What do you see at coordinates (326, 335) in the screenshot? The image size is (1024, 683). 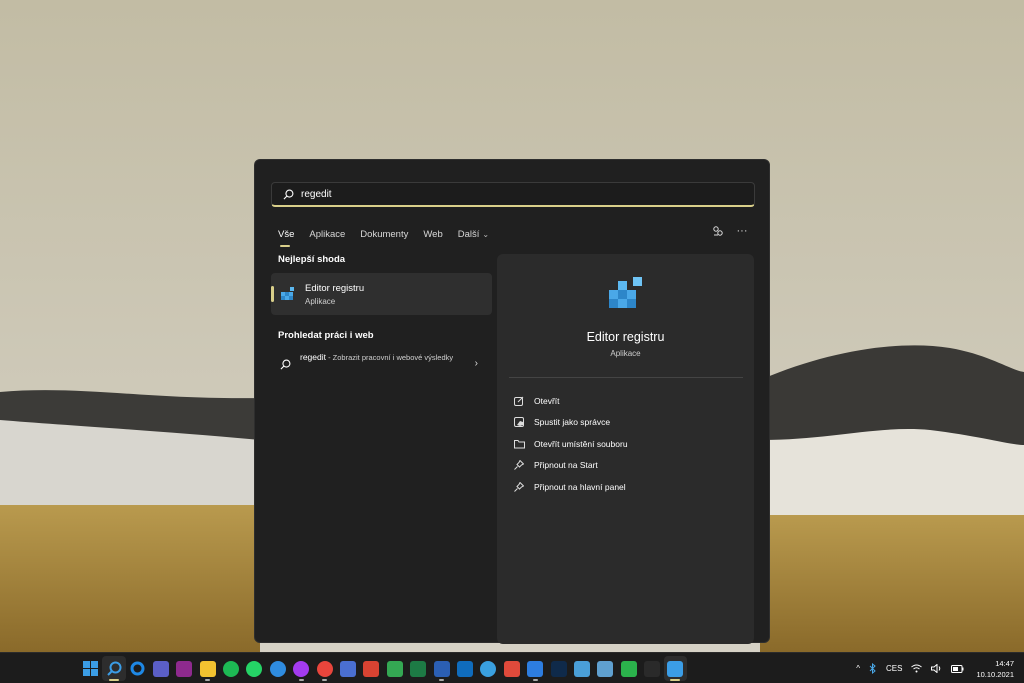 I see `web-search-title: Prohledat práci i web` at bounding box center [326, 335].